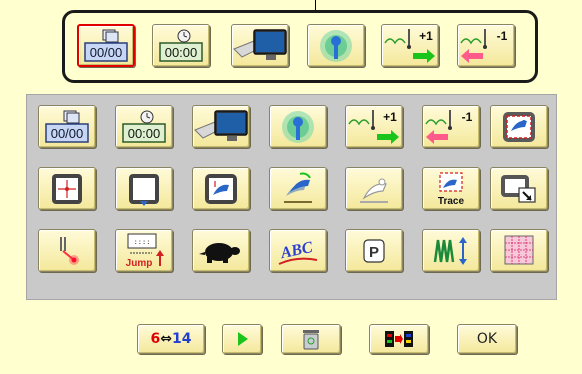  I want to click on swap-arrow-icon: ⇔, so click(166, 339).